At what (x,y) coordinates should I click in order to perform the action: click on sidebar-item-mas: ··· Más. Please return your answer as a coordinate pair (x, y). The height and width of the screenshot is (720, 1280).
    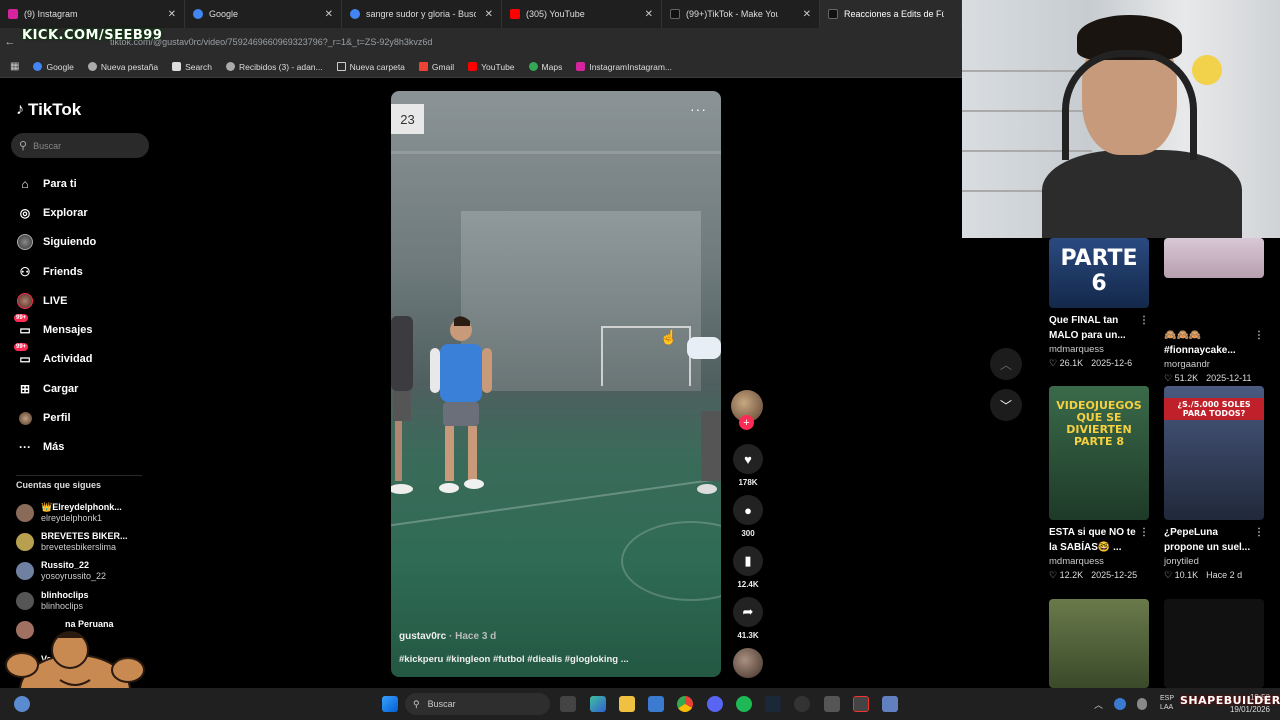
    Looking at the image, I should click on (56, 447).